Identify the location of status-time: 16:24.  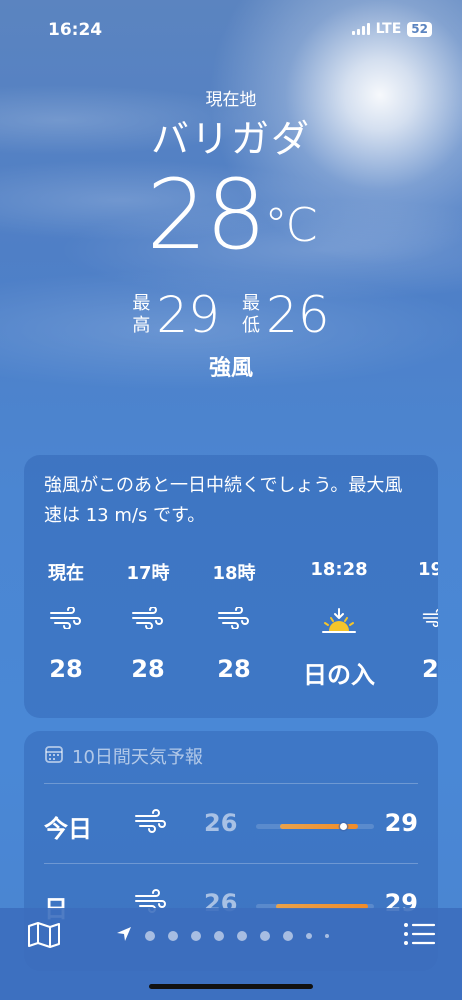
(75, 30).